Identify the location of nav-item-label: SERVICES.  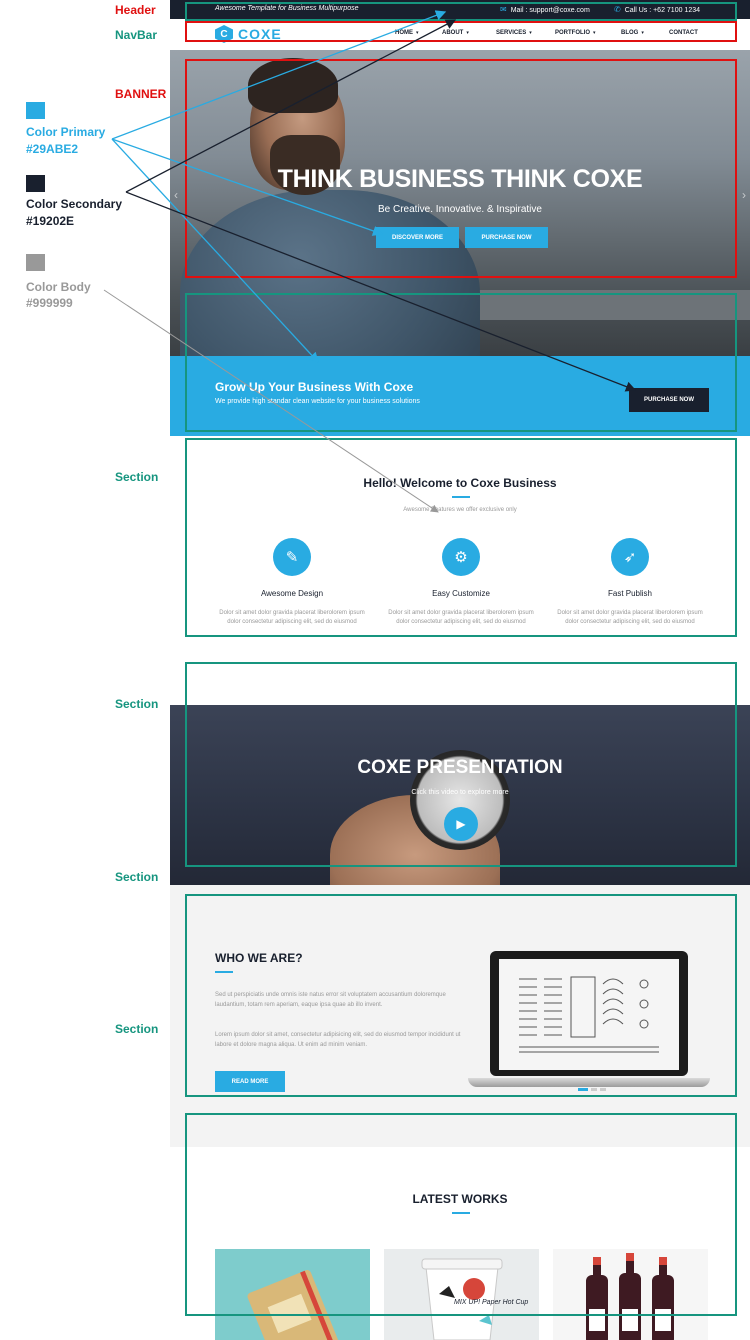
(511, 33).